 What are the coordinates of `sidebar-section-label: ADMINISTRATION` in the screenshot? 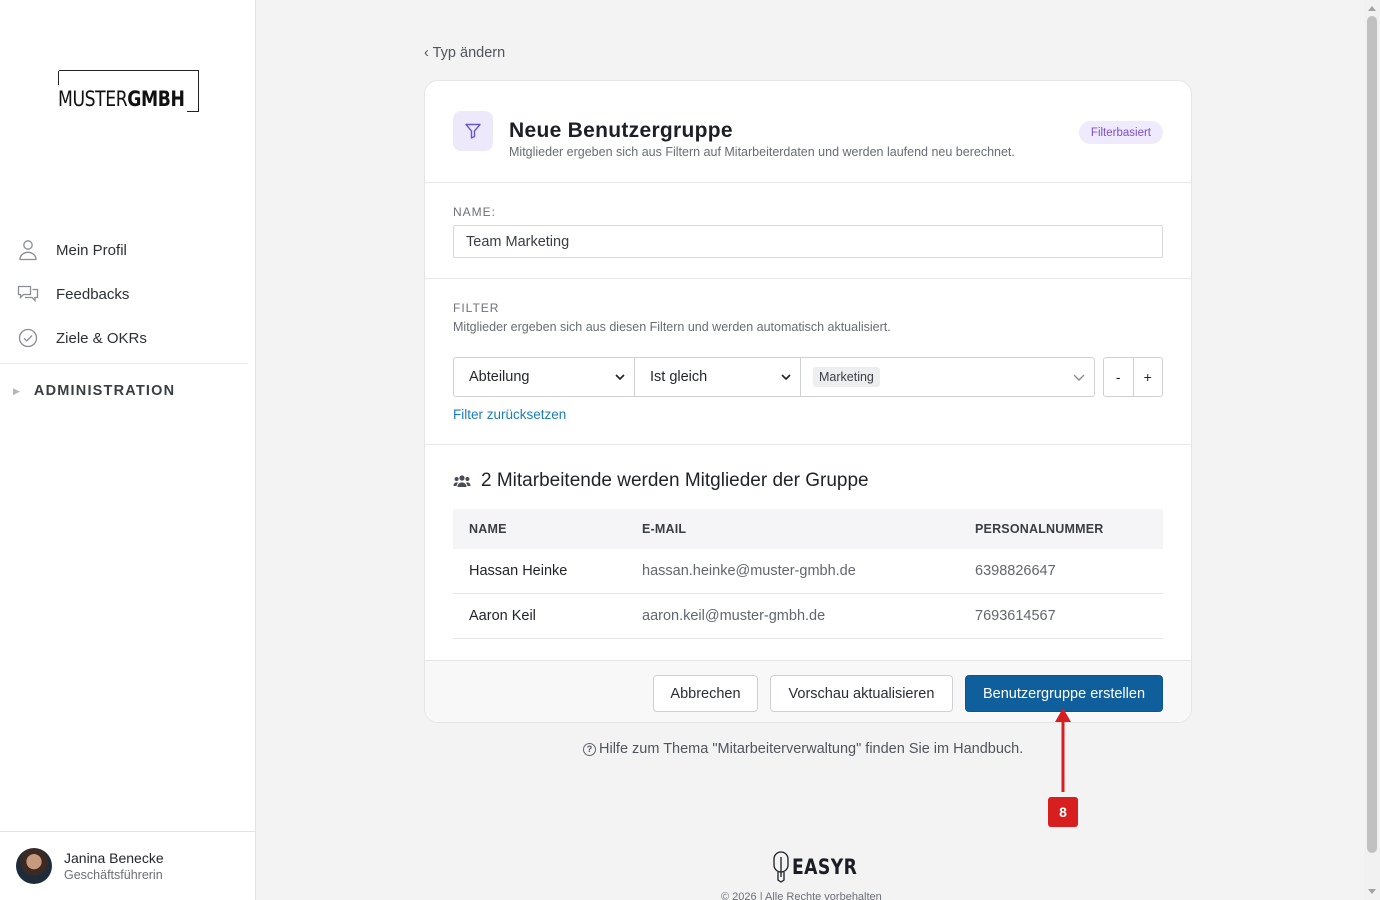 It's located at (104, 391).